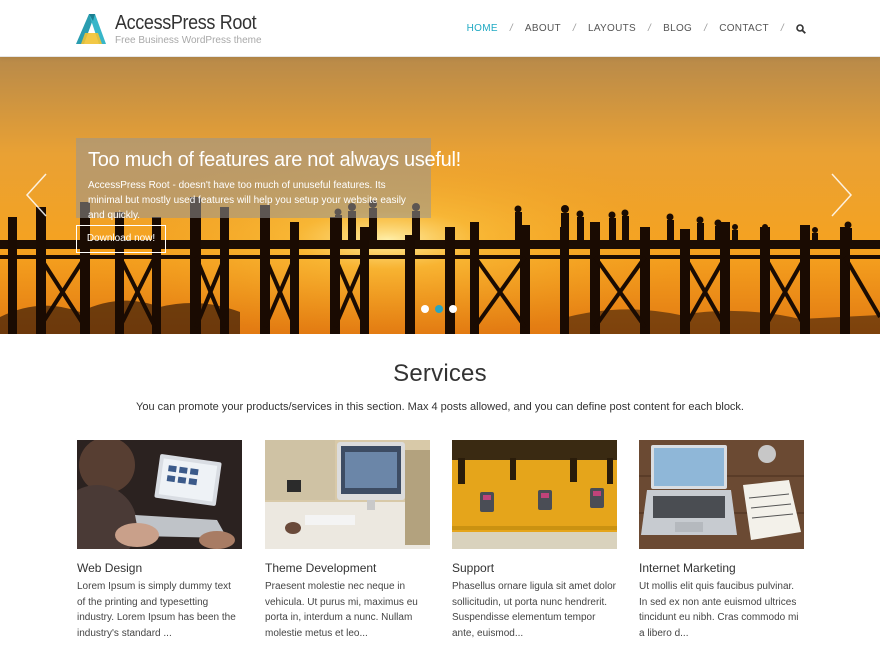 Image resolution: width=880 pixels, height=660 pixels. Describe the element at coordinates (801, 28) in the screenshot. I see `search-icon` at that location.